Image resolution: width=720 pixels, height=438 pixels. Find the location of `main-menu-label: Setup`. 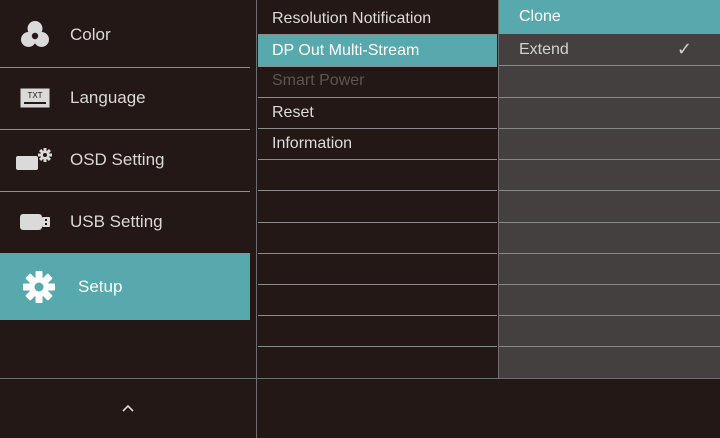

main-menu-label: Setup is located at coordinates (100, 286).